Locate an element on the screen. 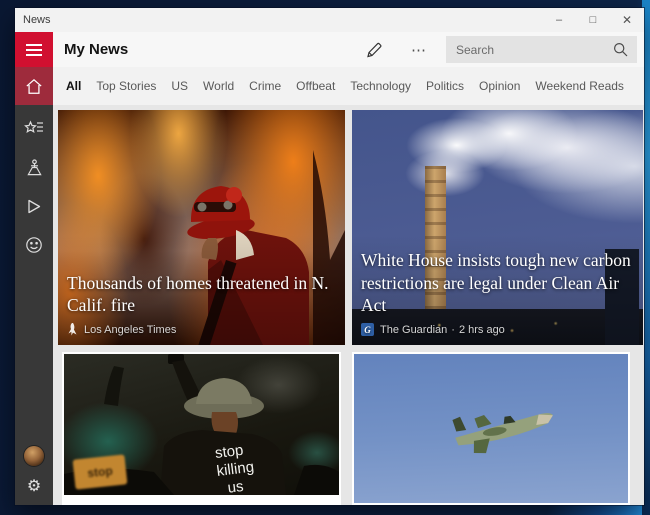 This screenshot has height=515, width=650. monument-icon is located at coordinates (34, 167).